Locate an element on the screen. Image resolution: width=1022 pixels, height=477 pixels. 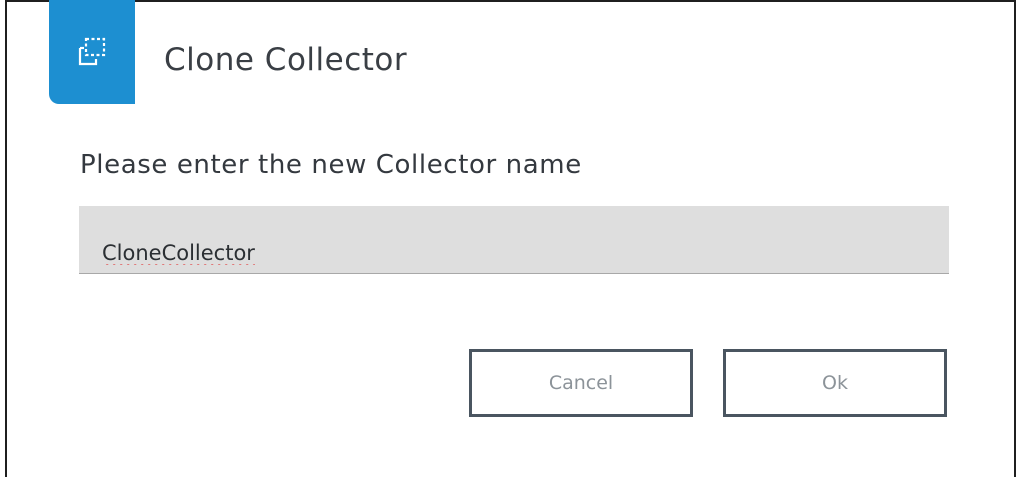
cancel-button: Cancel is located at coordinates (581, 383).